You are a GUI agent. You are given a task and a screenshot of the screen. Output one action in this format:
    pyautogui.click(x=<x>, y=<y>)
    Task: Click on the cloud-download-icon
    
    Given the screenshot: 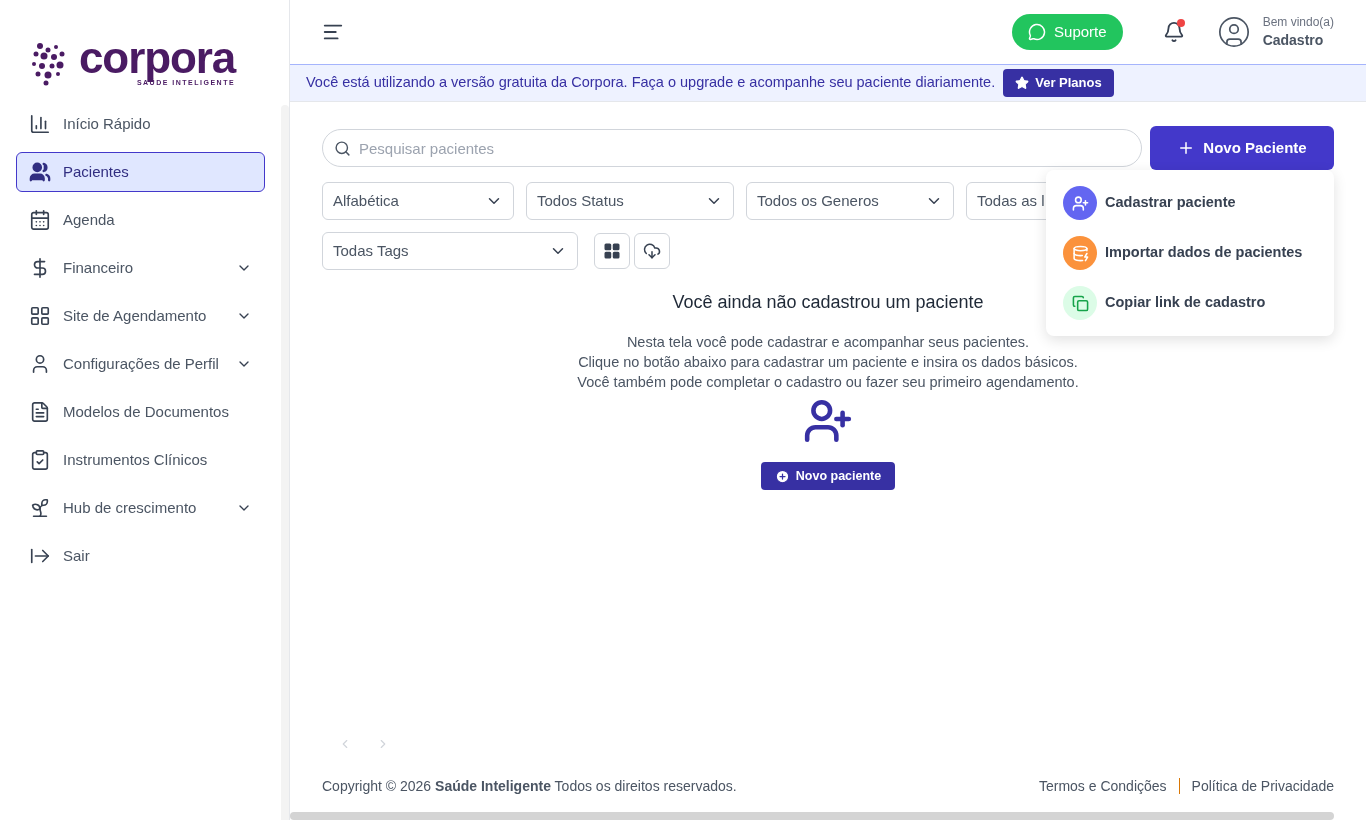 What is the action you would take?
    pyautogui.click(x=652, y=251)
    